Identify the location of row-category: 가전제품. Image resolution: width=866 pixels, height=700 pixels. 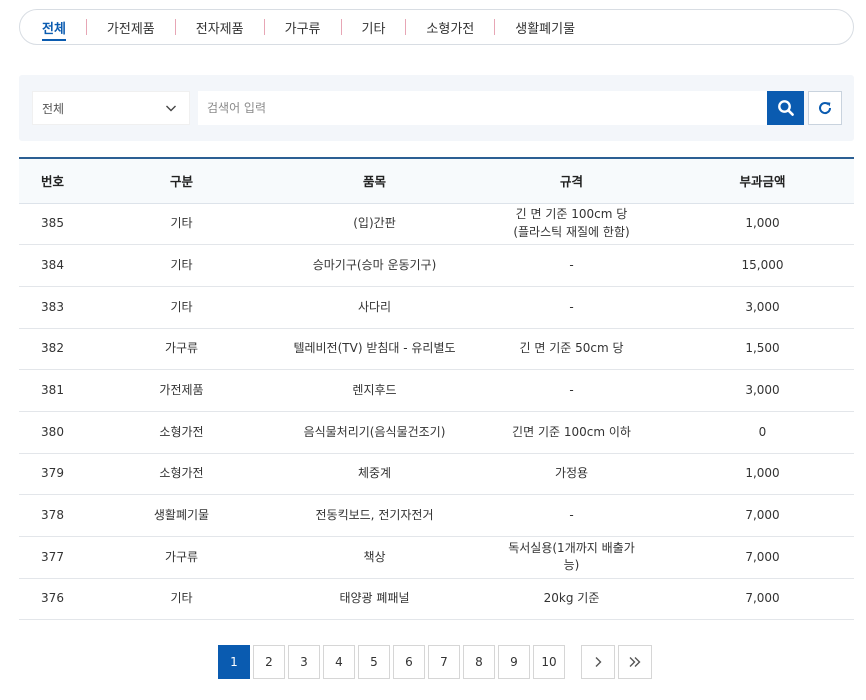
(181, 389).